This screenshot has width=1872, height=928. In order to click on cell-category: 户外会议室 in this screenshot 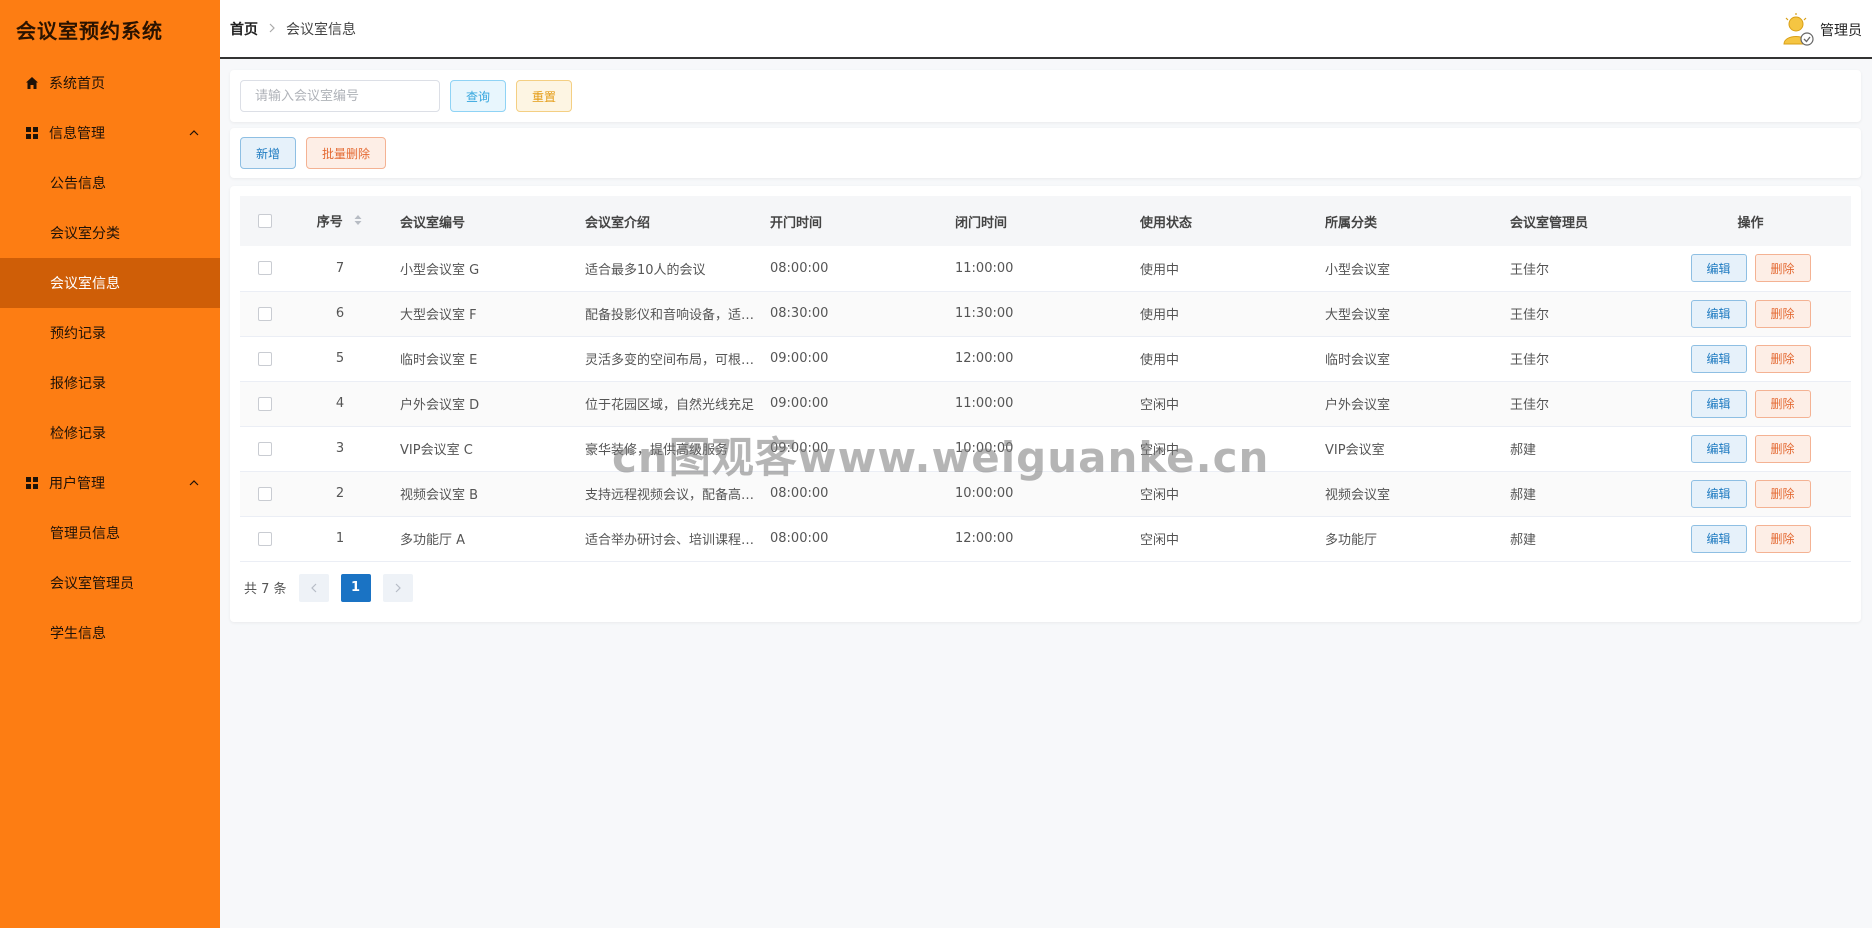, I will do `click(1358, 405)`.